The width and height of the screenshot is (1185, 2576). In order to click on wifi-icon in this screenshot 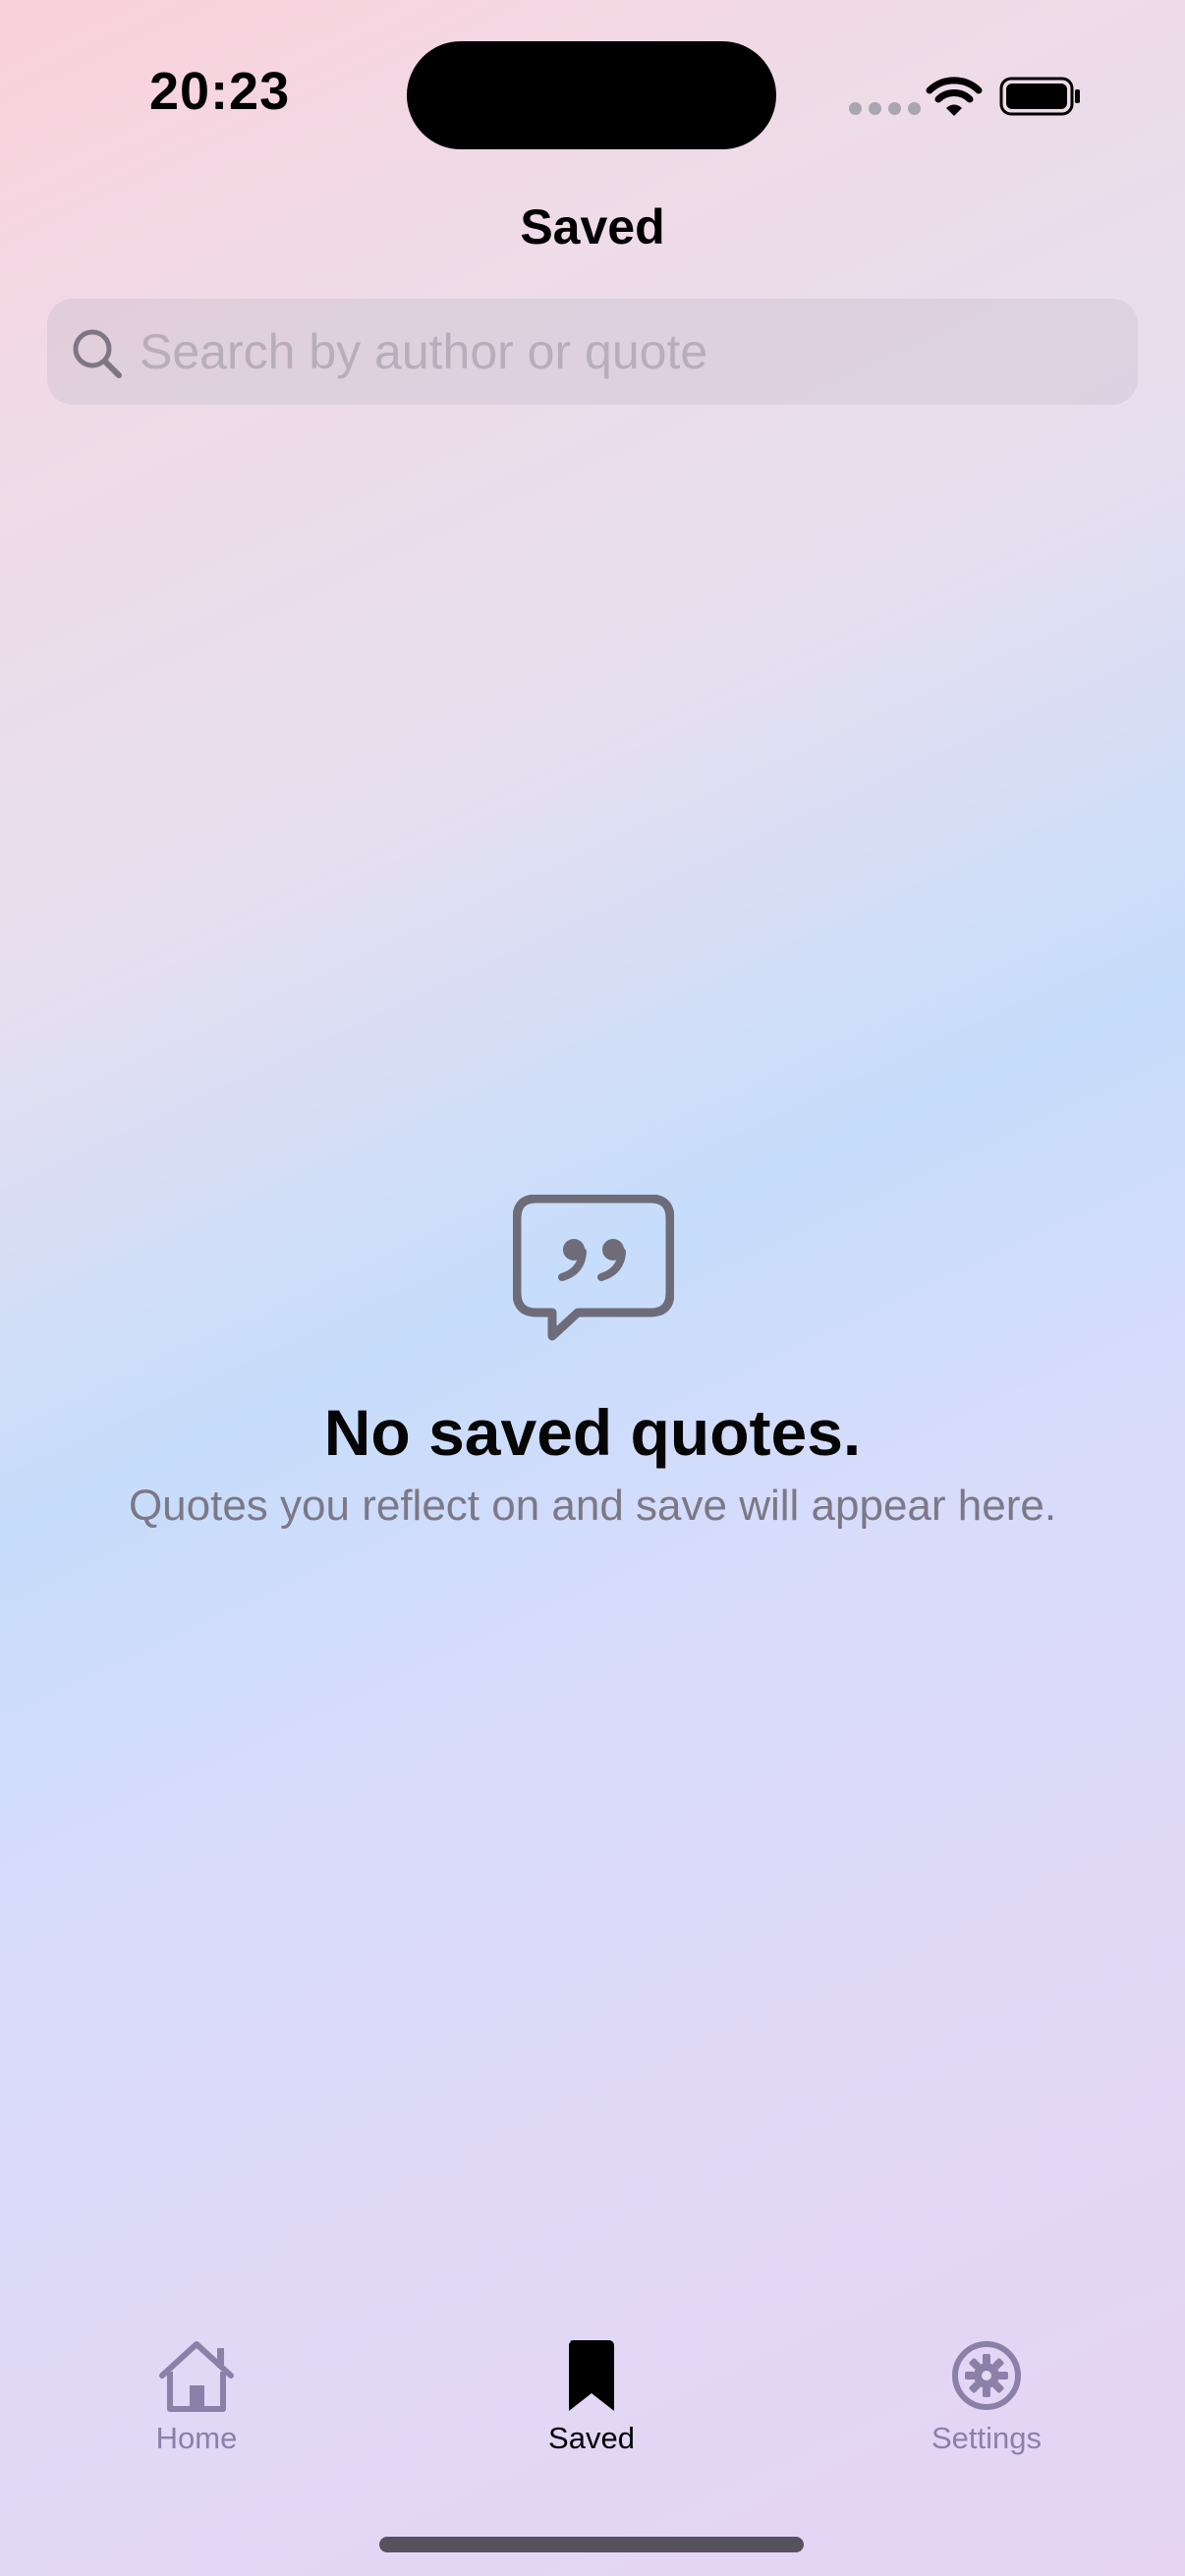, I will do `click(955, 96)`.